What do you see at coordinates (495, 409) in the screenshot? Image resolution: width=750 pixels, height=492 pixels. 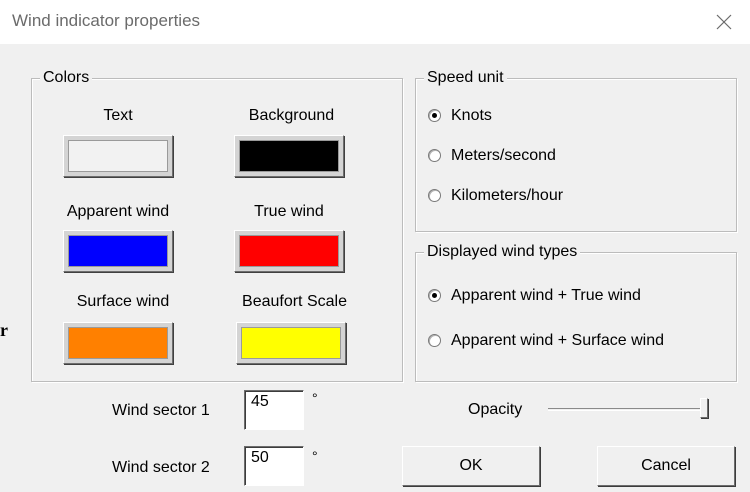 I see `opacity-label: Opacity` at bounding box center [495, 409].